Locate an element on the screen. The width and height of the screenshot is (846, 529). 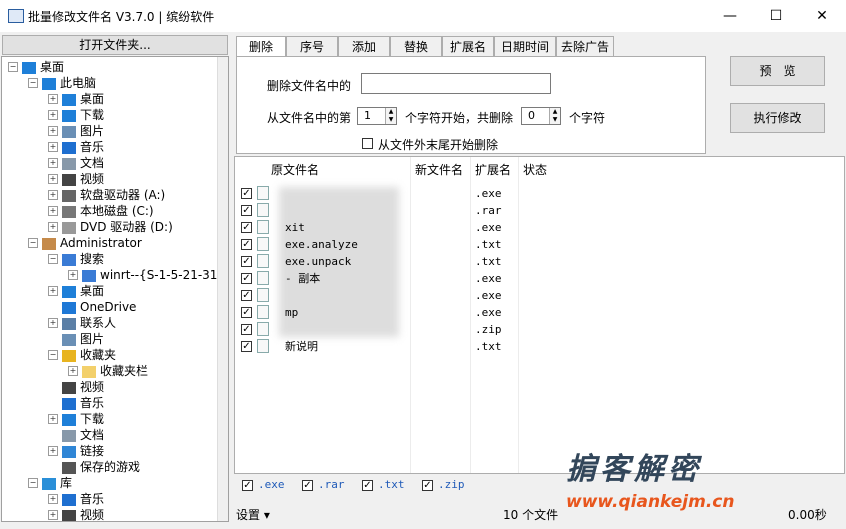
execute-button: 执行修改 is located at coordinates (777, 118).